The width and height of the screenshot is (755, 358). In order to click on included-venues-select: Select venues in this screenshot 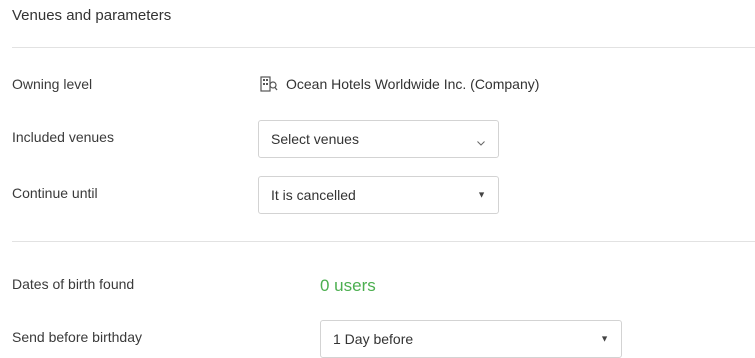, I will do `click(378, 139)`.